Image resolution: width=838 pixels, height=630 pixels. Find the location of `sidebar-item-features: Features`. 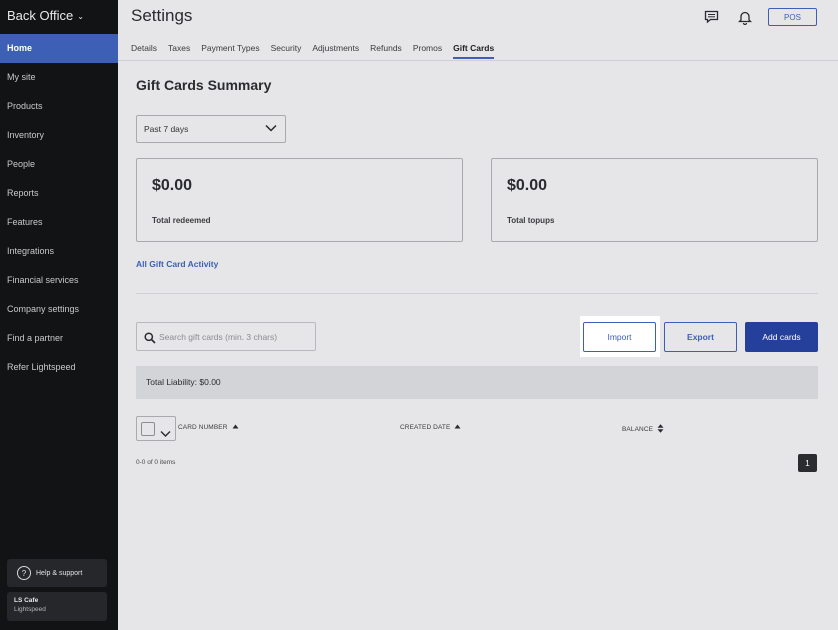

sidebar-item-features: Features is located at coordinates (59, 222).